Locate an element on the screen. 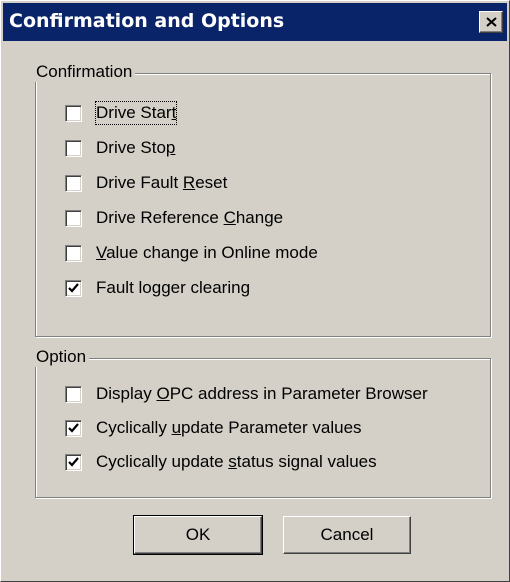 This screenshot has width=510, height=582. confirmation-option-2: Drive Stop is located at coordinates (120, 148).